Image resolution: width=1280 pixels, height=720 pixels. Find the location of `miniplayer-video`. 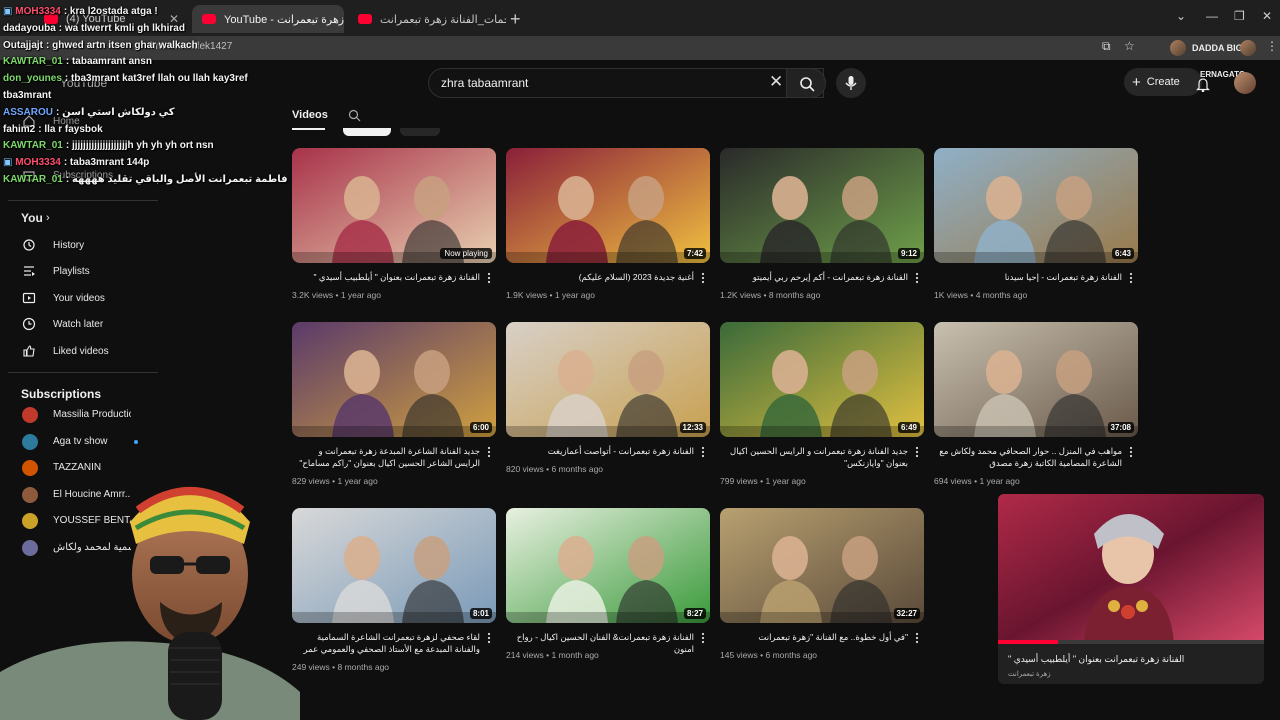

miniplayer-video is located at coordinates (1131, 569).